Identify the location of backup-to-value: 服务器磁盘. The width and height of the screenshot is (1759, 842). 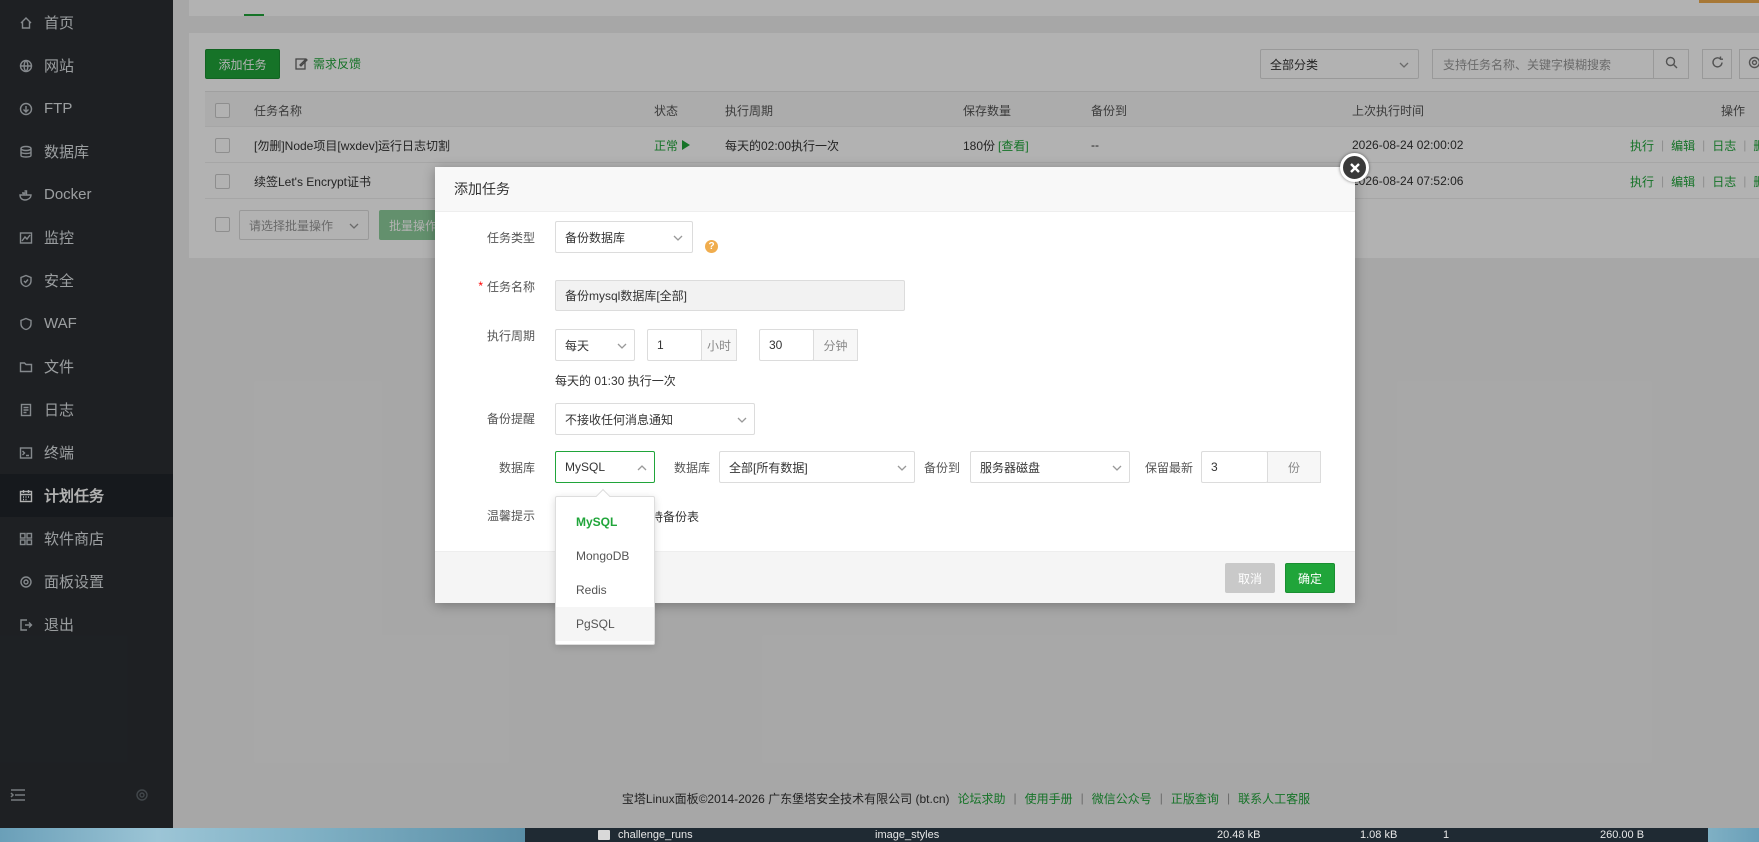
(1010, 467).